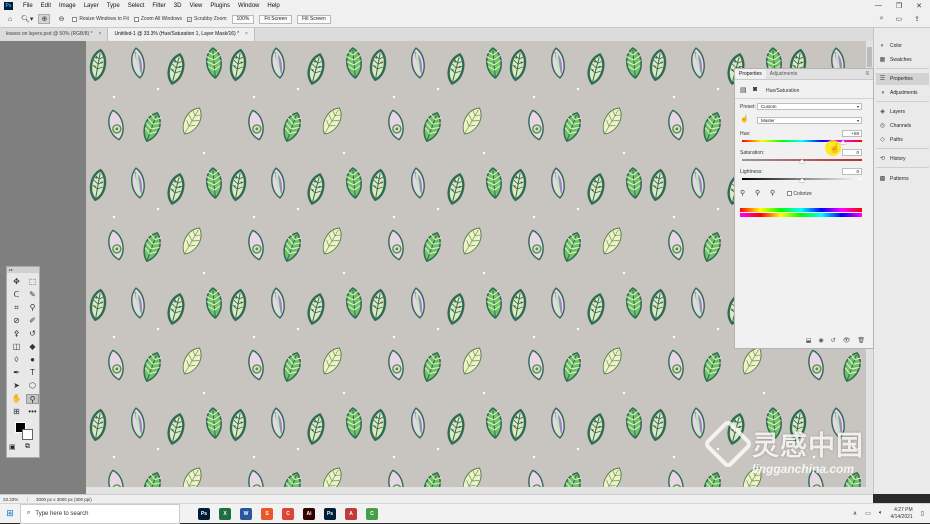 This screenshot has width=930, height=524. What do you see at coordinates (899, 19) in the screenshot?
I see `workspace-icon: ▭` at bounding box center [899, 19].